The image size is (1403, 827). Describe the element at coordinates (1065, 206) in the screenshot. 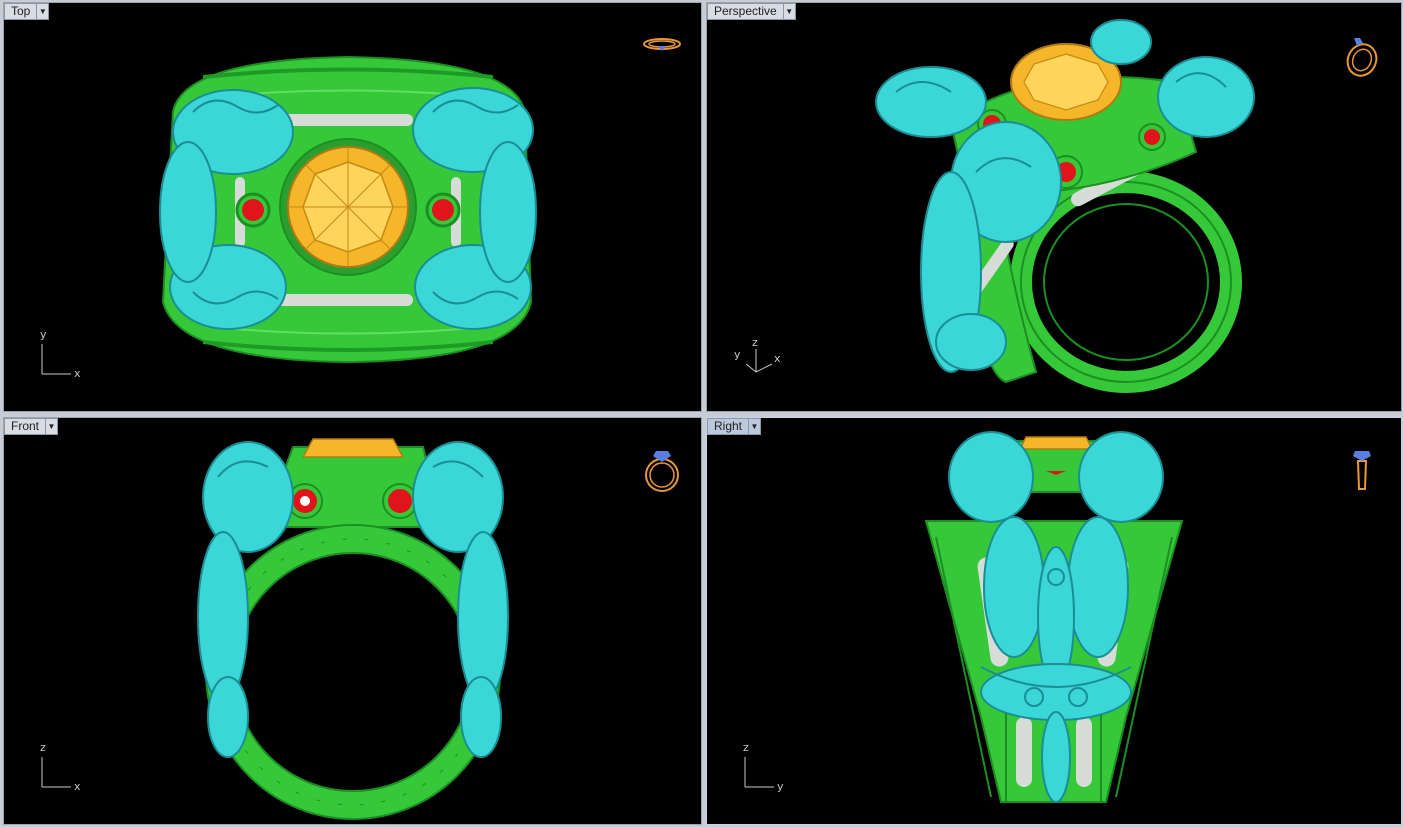

I see `ring-render-perspective` at that location.